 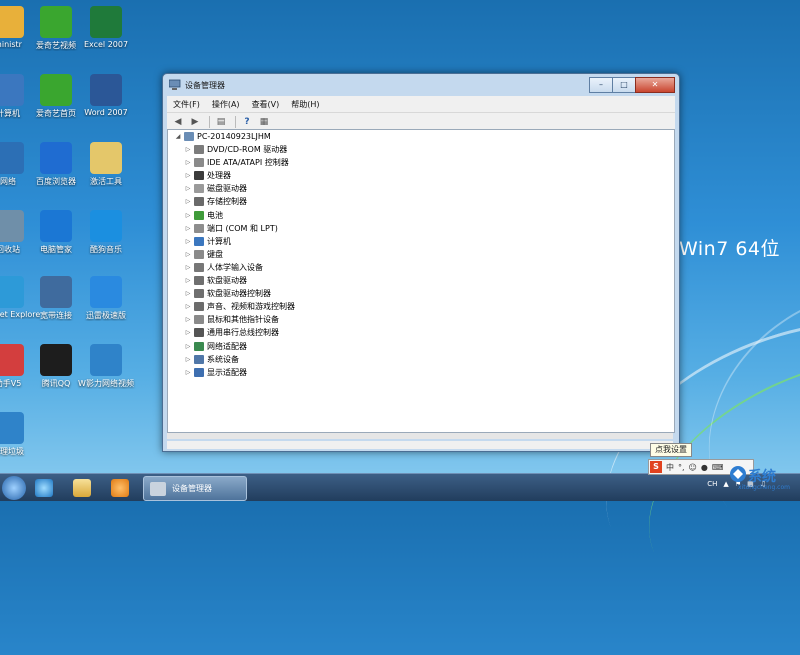 I want to click on tree-item-label: 处理器, so click(x=219, y=176).